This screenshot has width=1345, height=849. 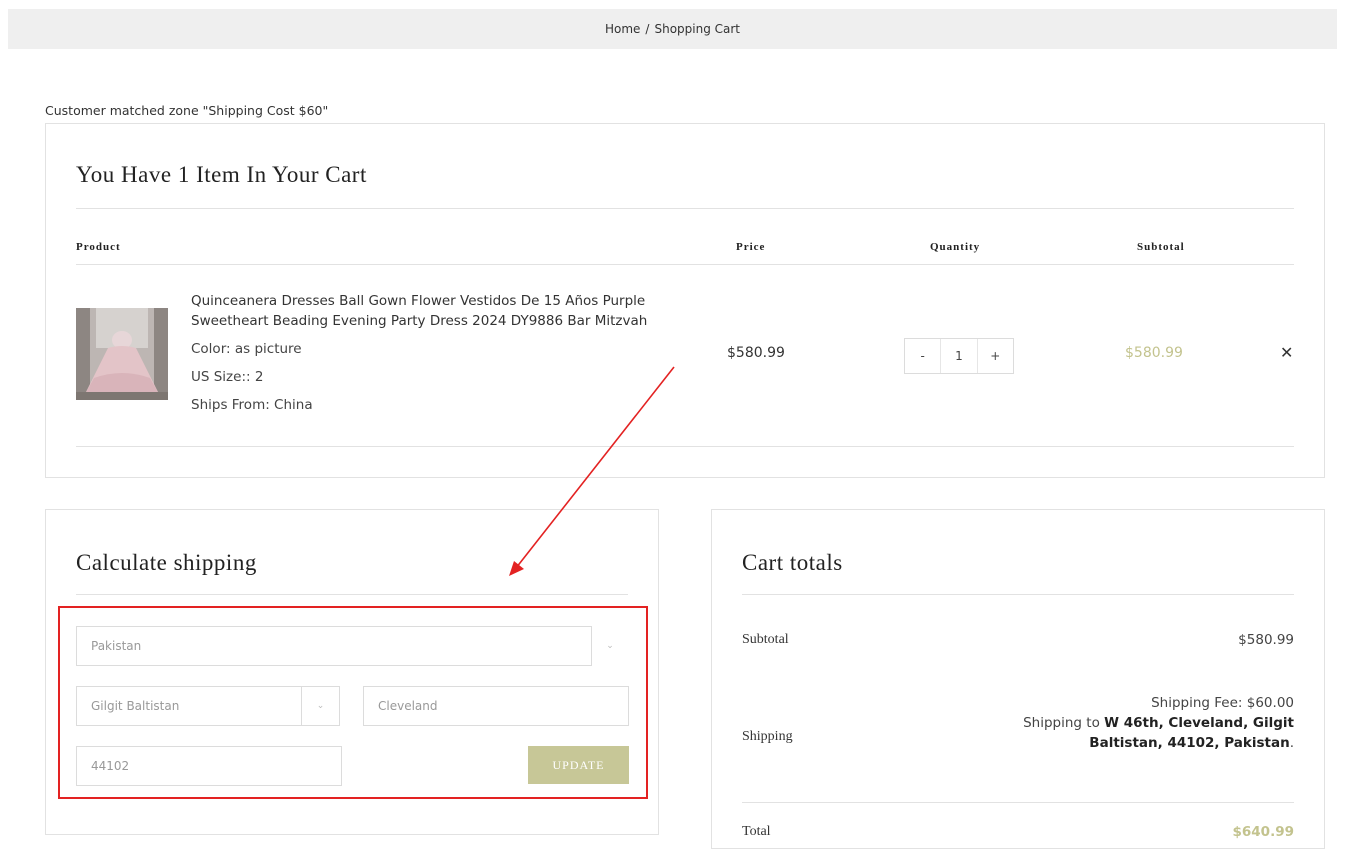 What do you see at coordinates (227, 377) in the screenshot?
I see `product-size: US Size:: 2` at bounding box center [227, 377].